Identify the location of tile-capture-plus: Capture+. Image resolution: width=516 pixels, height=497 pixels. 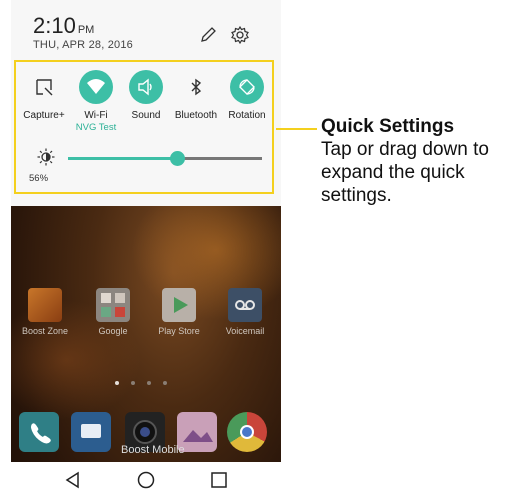
(44, 95).